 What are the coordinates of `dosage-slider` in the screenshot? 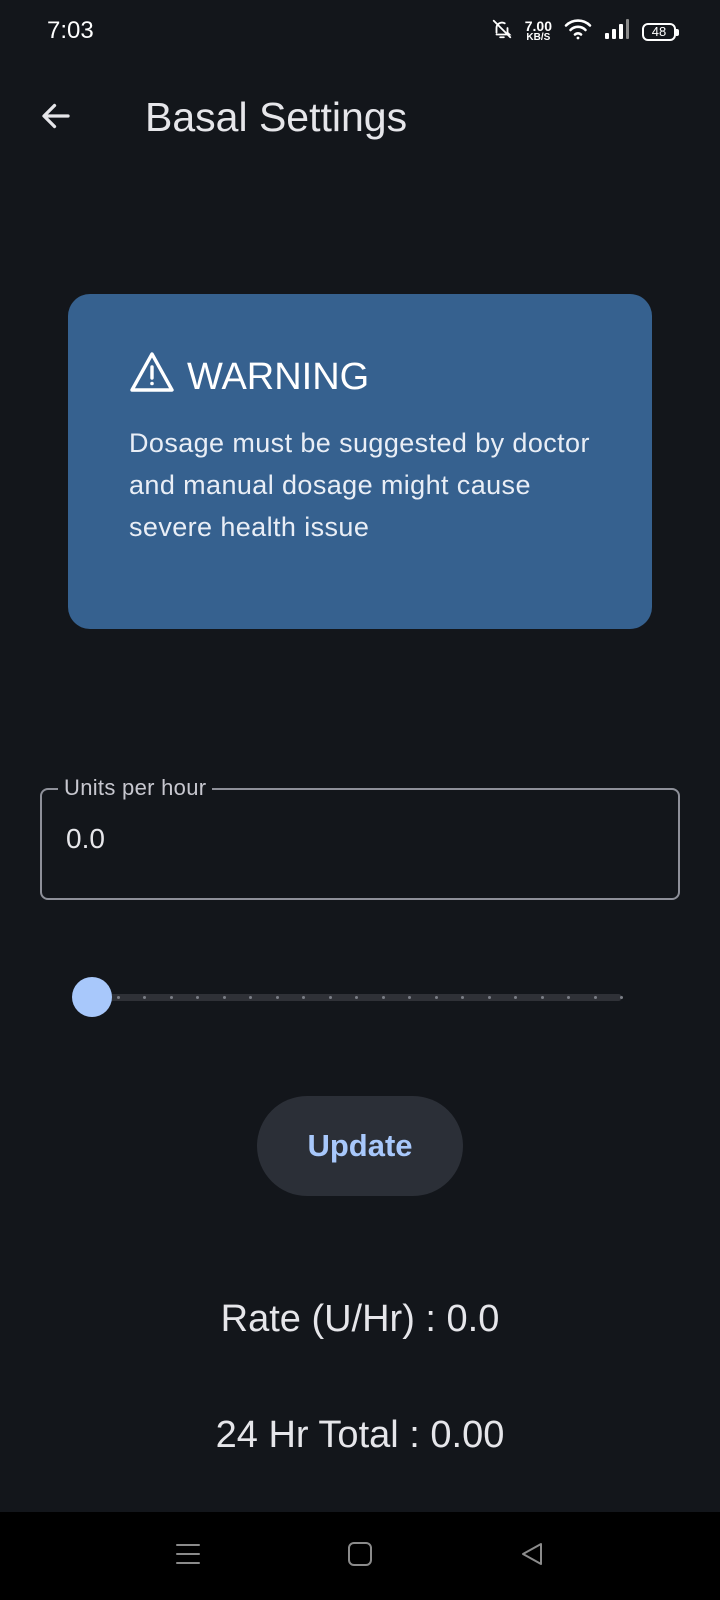 It's located at (355, 997).